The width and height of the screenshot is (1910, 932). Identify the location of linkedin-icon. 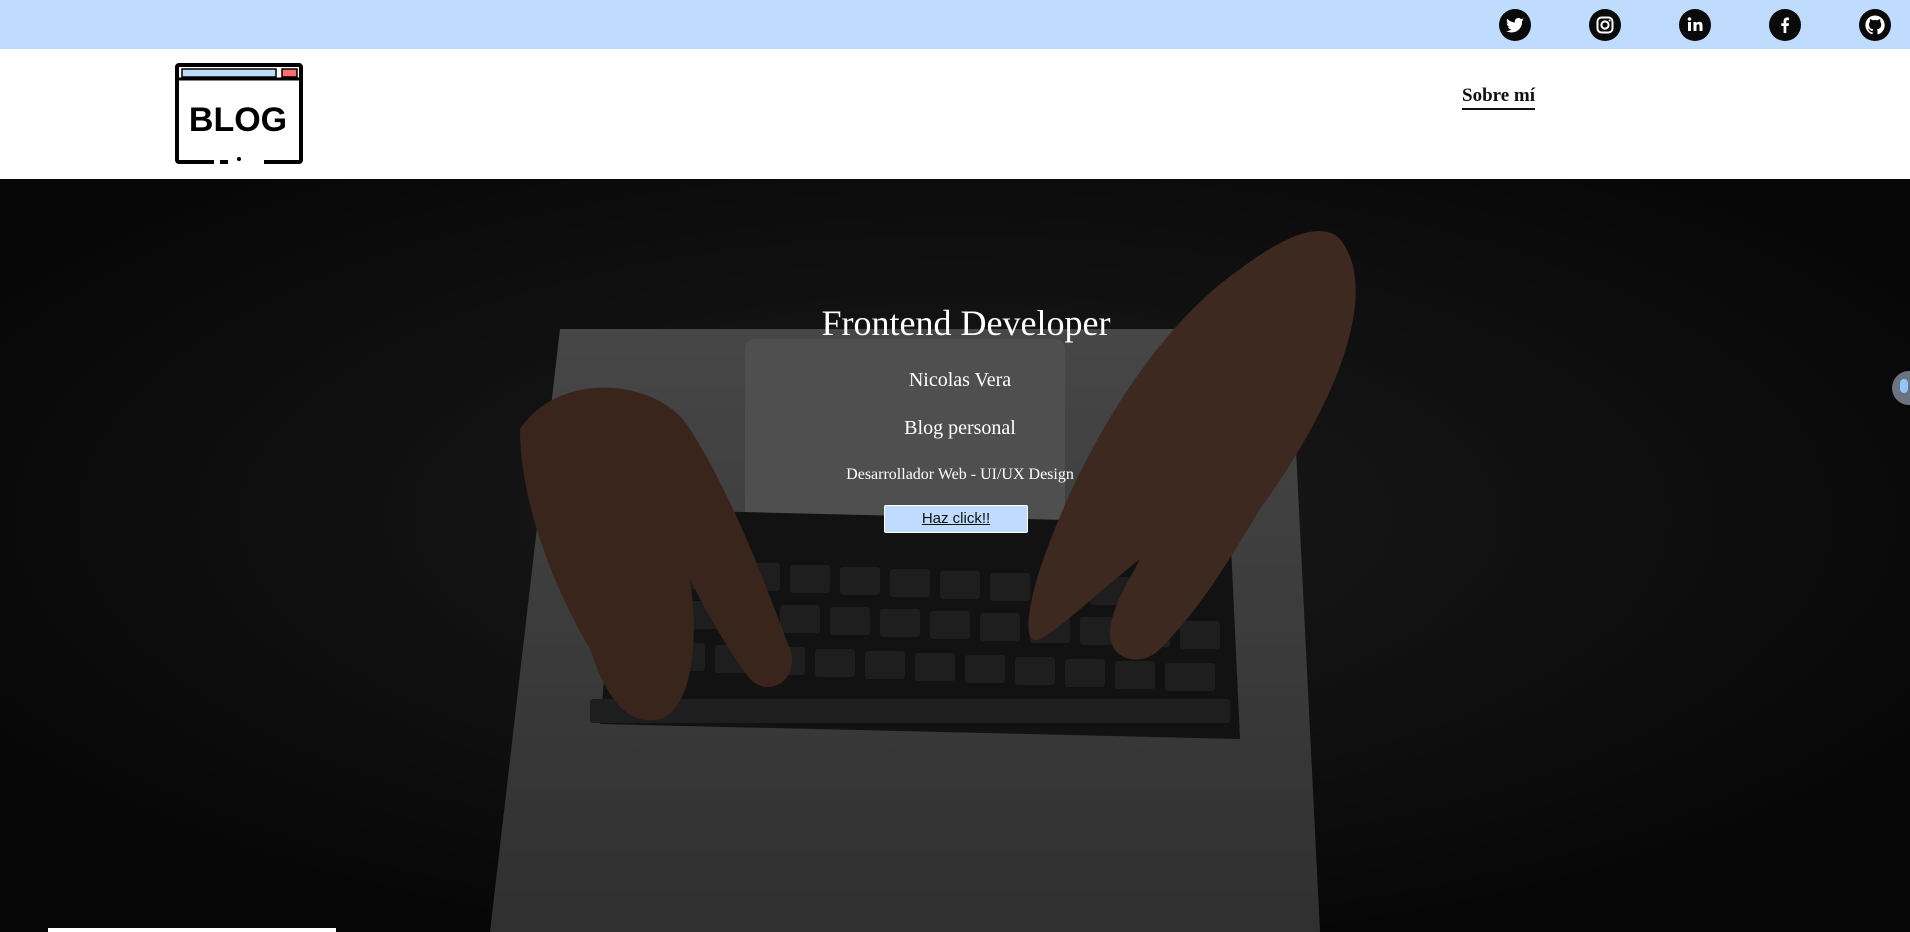
(1695, 25).